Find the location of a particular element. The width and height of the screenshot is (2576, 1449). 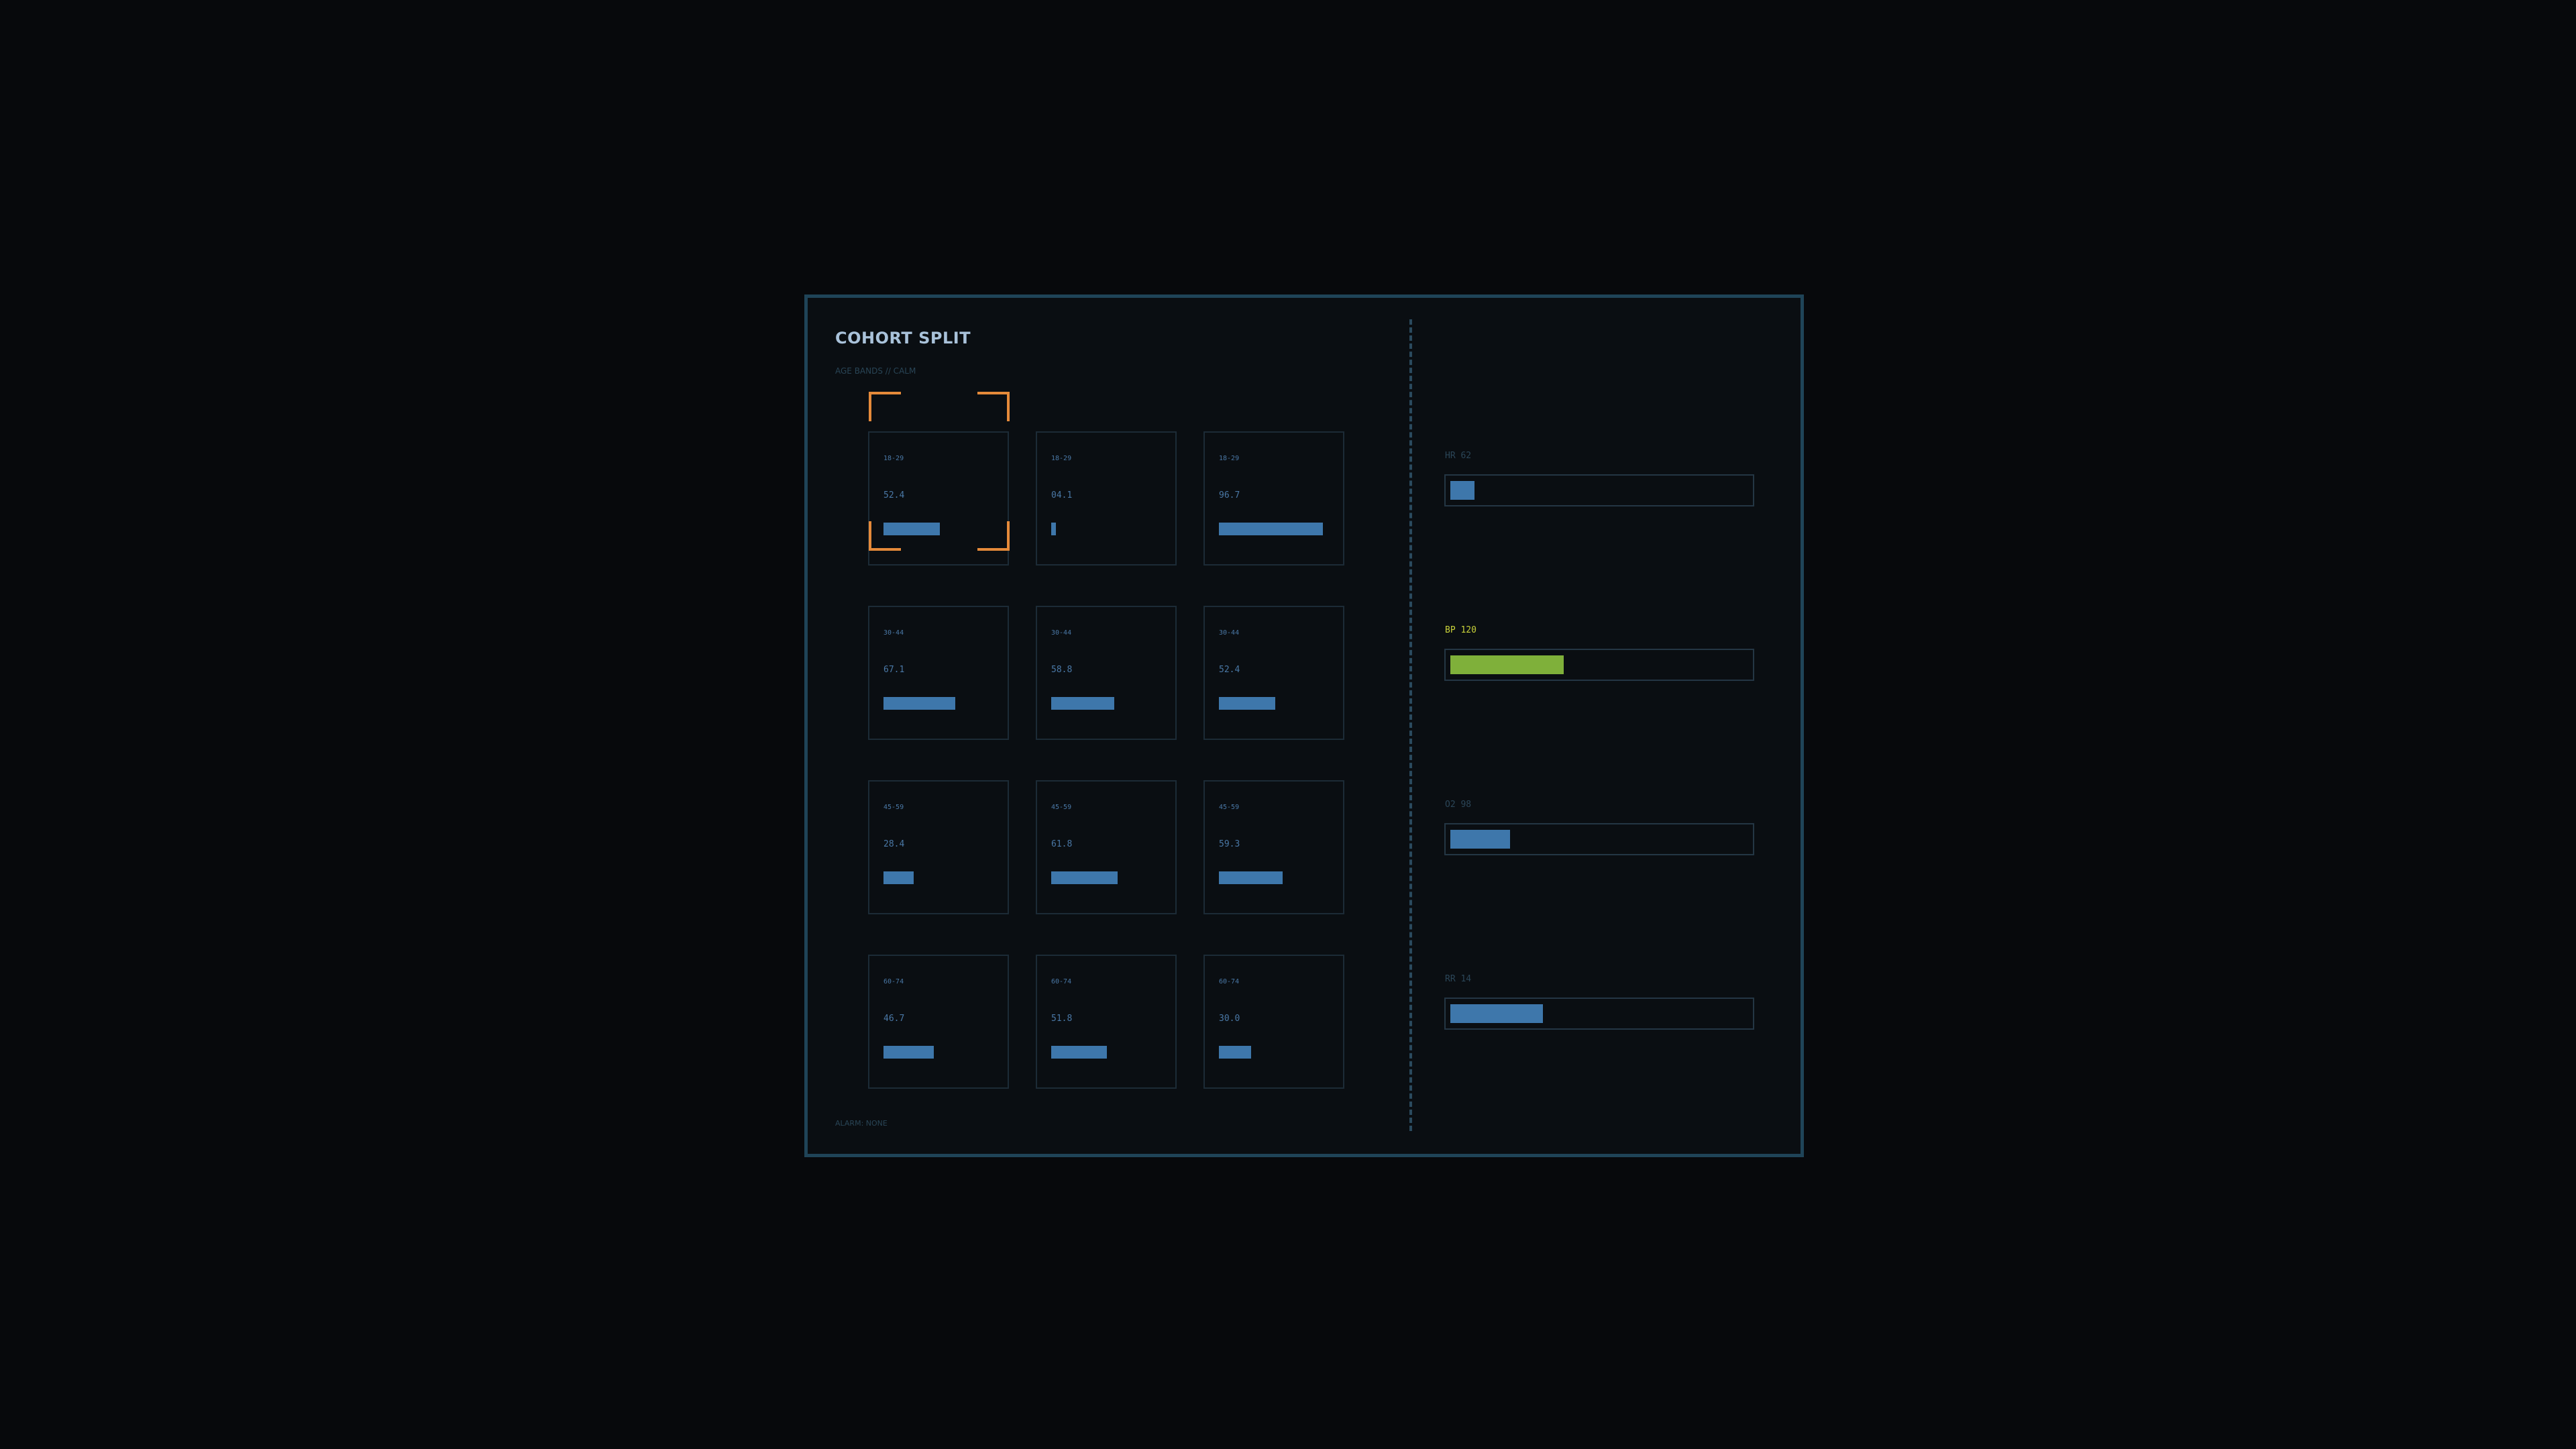

cohort-value: 61.8 is located at coordinates (1062, 844).